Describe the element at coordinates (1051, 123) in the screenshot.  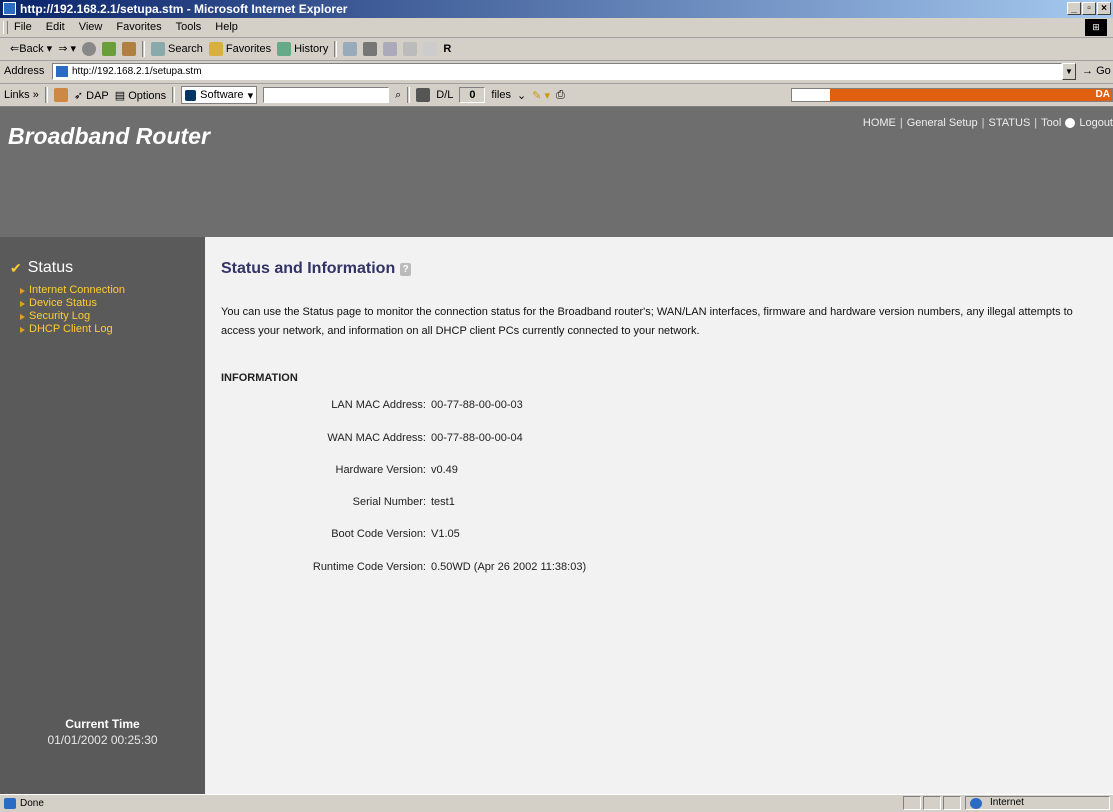
I see `nav-tool: Tool` at that location.